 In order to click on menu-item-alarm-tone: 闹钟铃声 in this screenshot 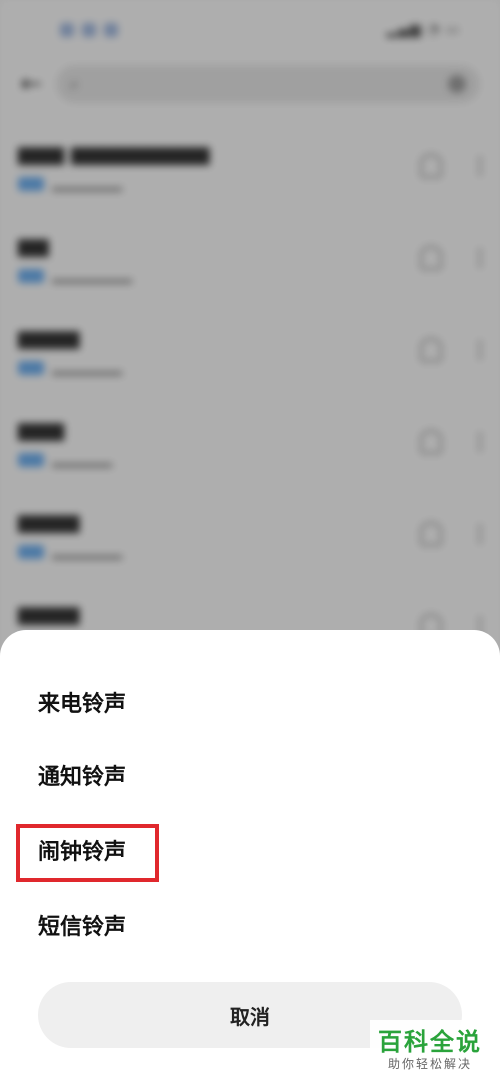, I will do `click(82, 853)`.